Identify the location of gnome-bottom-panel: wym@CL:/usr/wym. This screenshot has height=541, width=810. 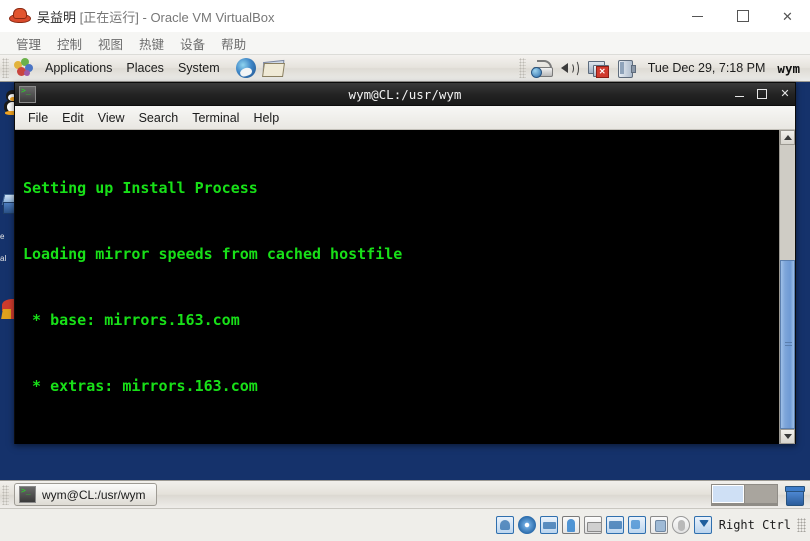
(405, 494).